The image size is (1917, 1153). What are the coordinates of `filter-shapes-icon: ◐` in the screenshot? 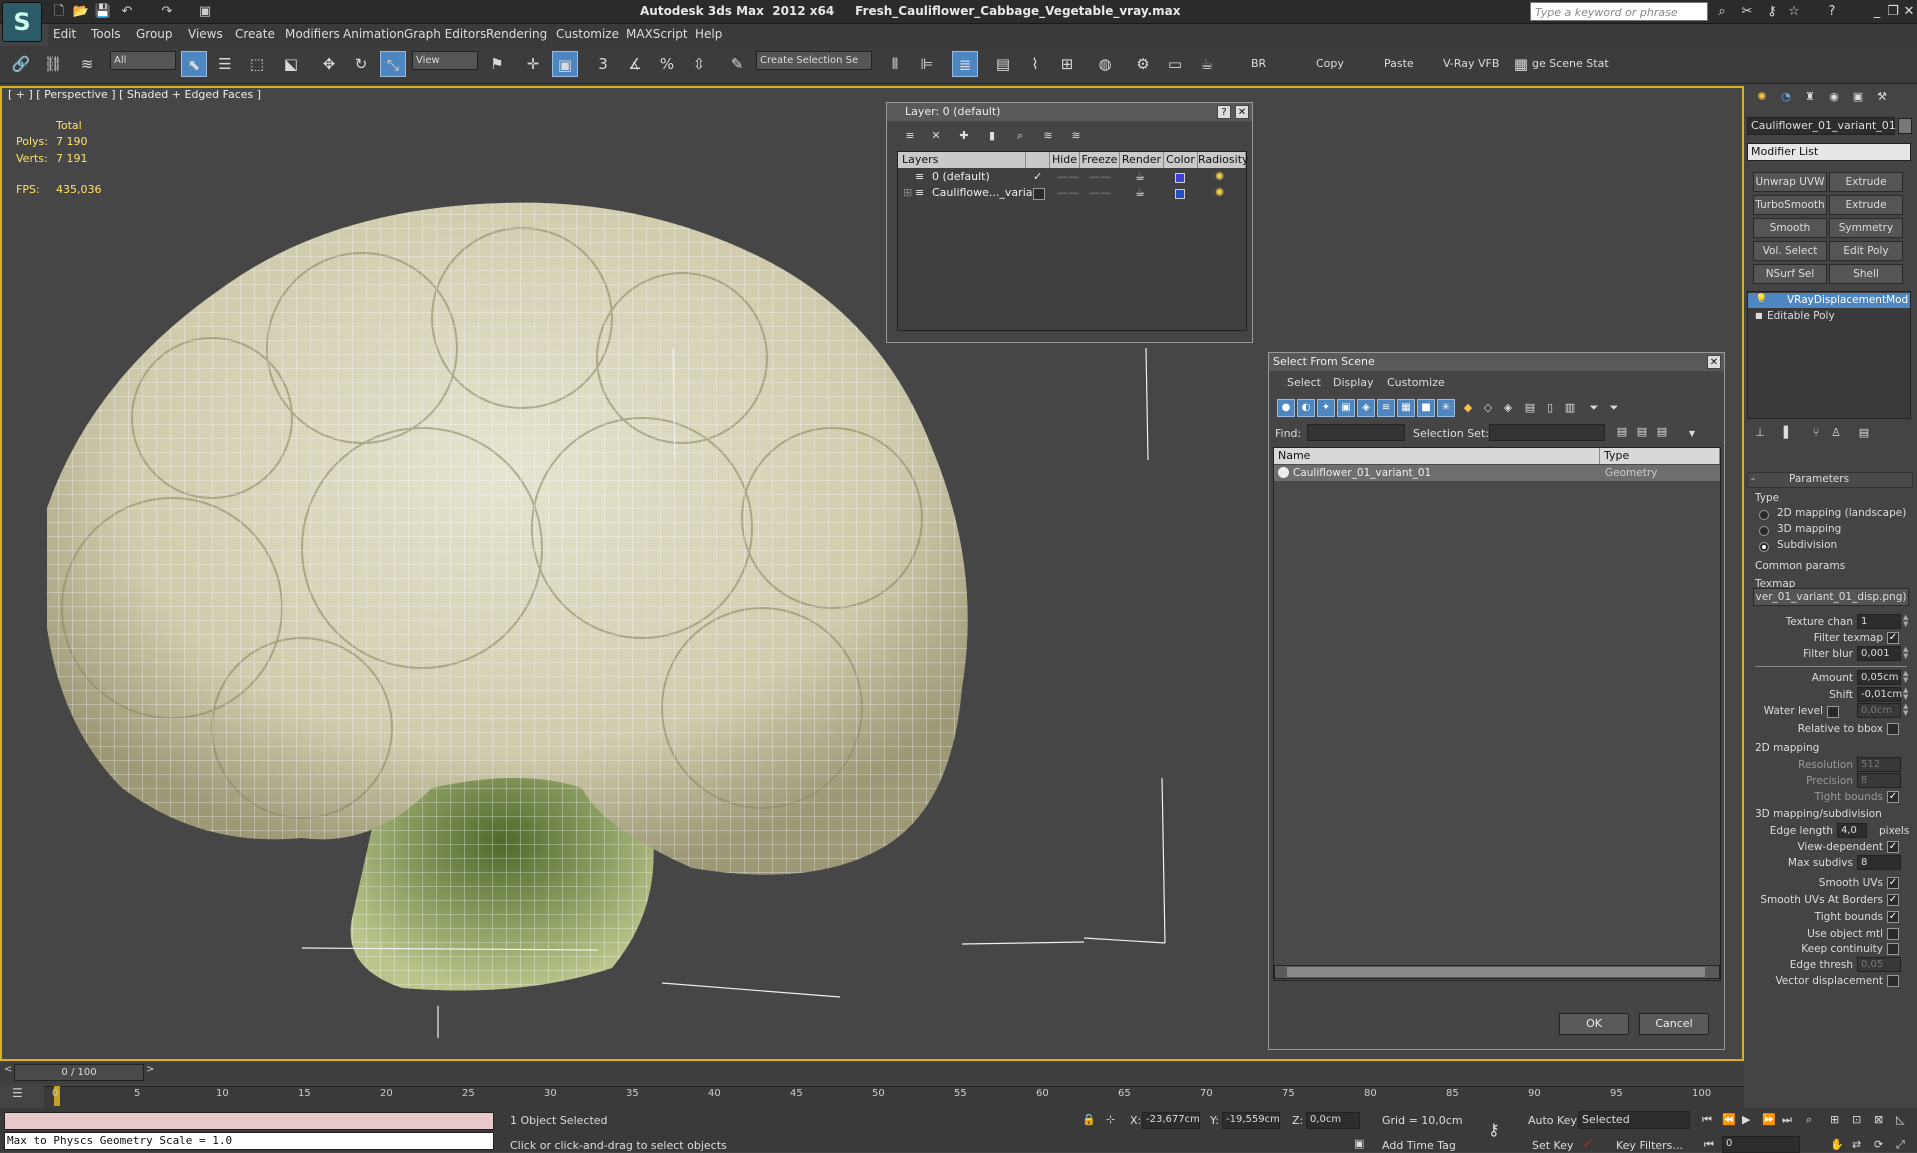 It's located at (1306, 408).